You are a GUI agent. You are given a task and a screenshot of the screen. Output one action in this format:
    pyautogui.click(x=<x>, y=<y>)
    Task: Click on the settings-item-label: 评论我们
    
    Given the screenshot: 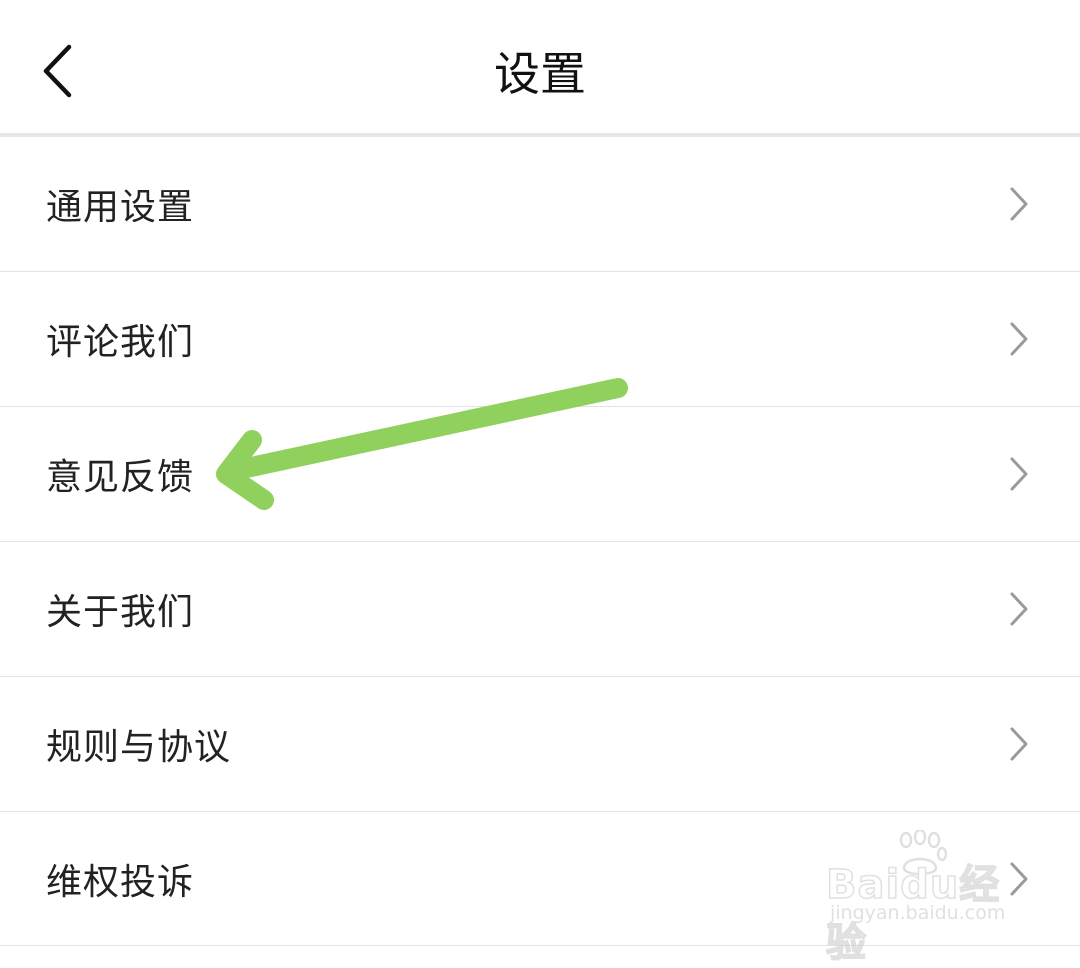 What is the action you would take?
    pyautogui.click(x=120, y=342)
    